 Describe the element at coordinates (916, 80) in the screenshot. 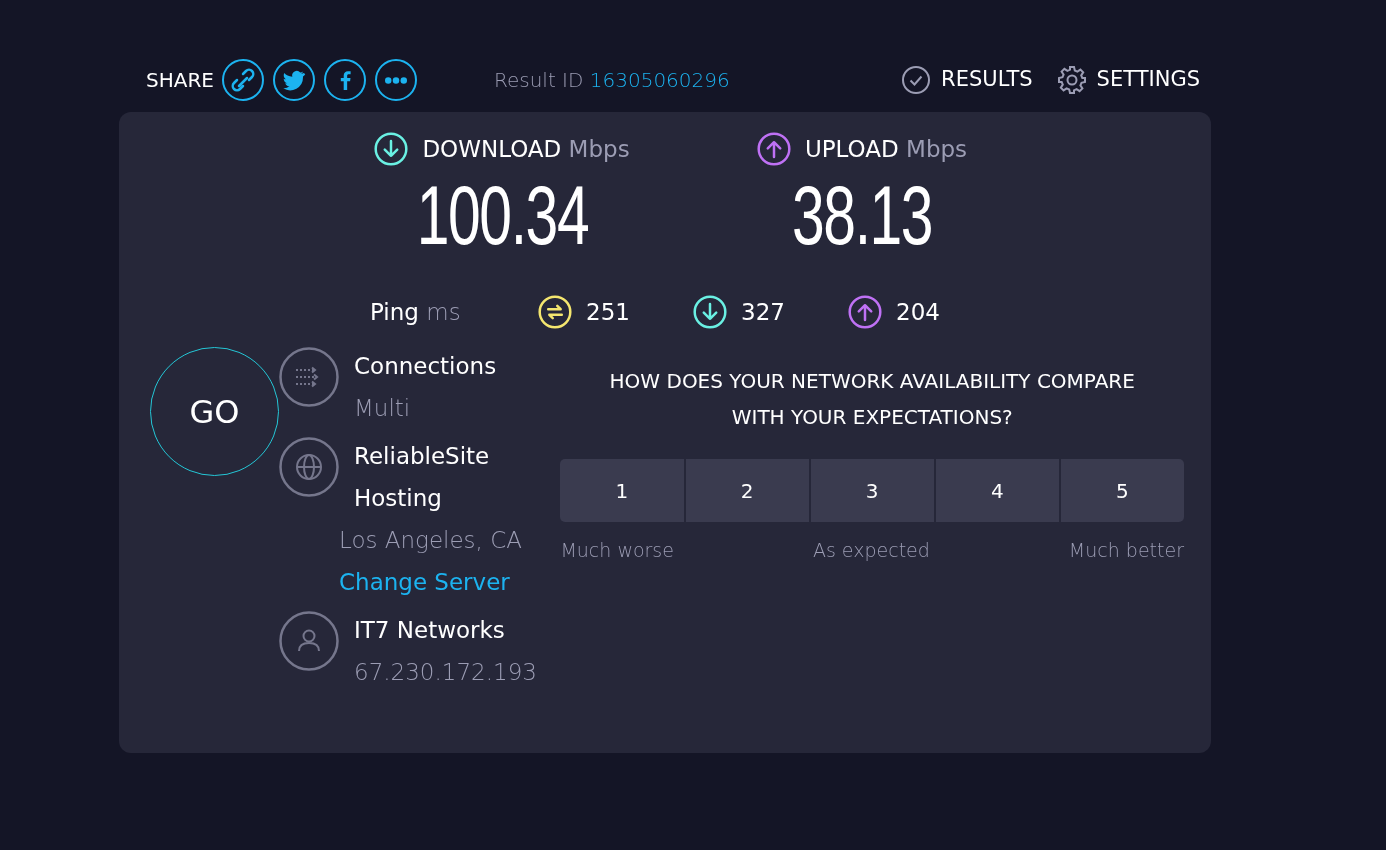

I see `check-circle-icon` at that location.